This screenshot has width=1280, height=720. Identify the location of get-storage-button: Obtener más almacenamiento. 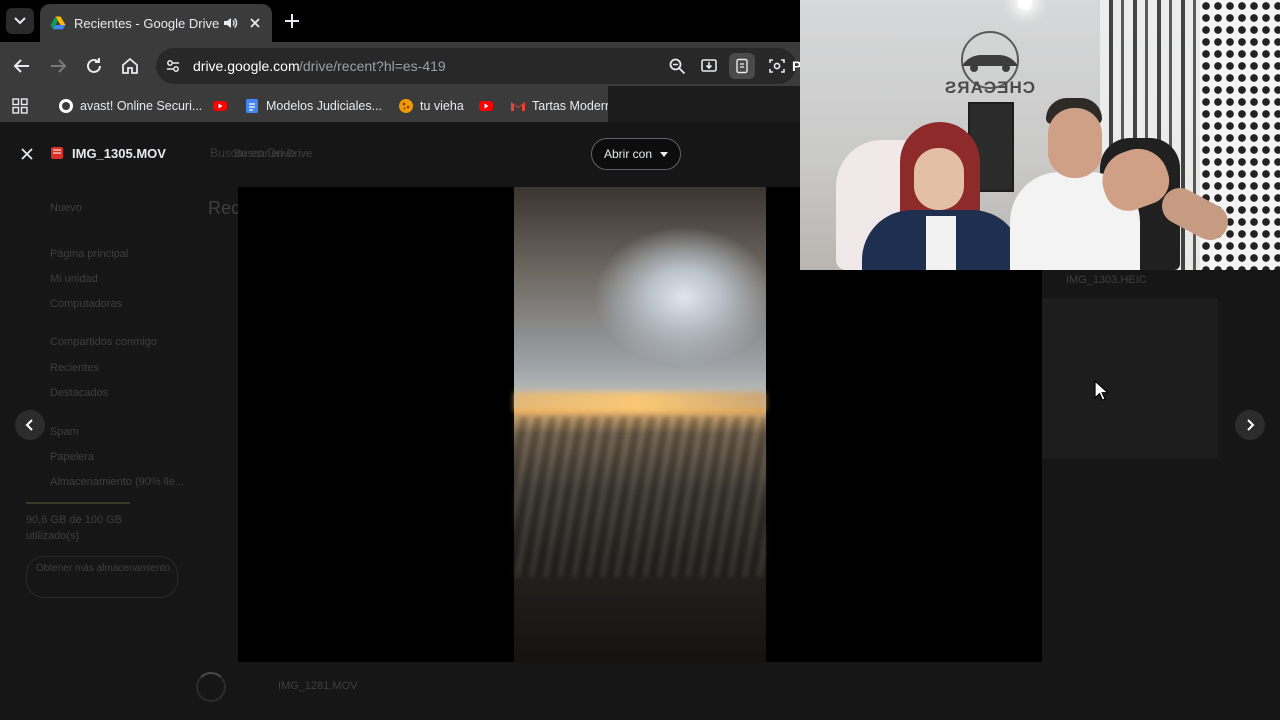
(102, 577).